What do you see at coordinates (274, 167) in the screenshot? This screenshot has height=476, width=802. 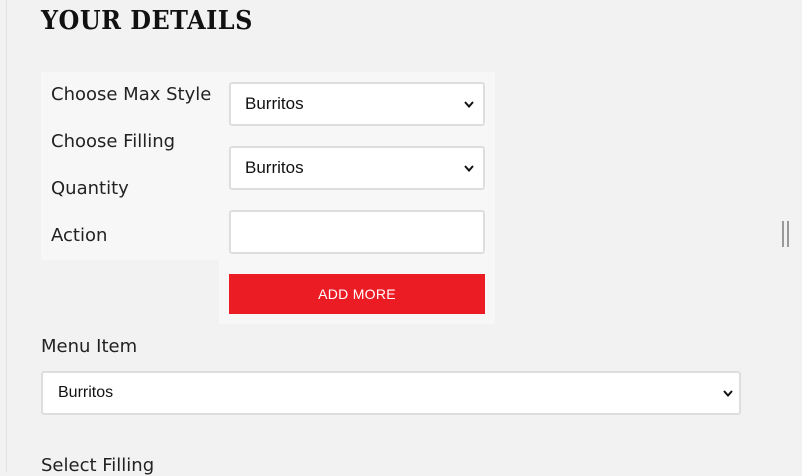 I see `filling-select-value: Burritos` at bounding box center [274, 167].